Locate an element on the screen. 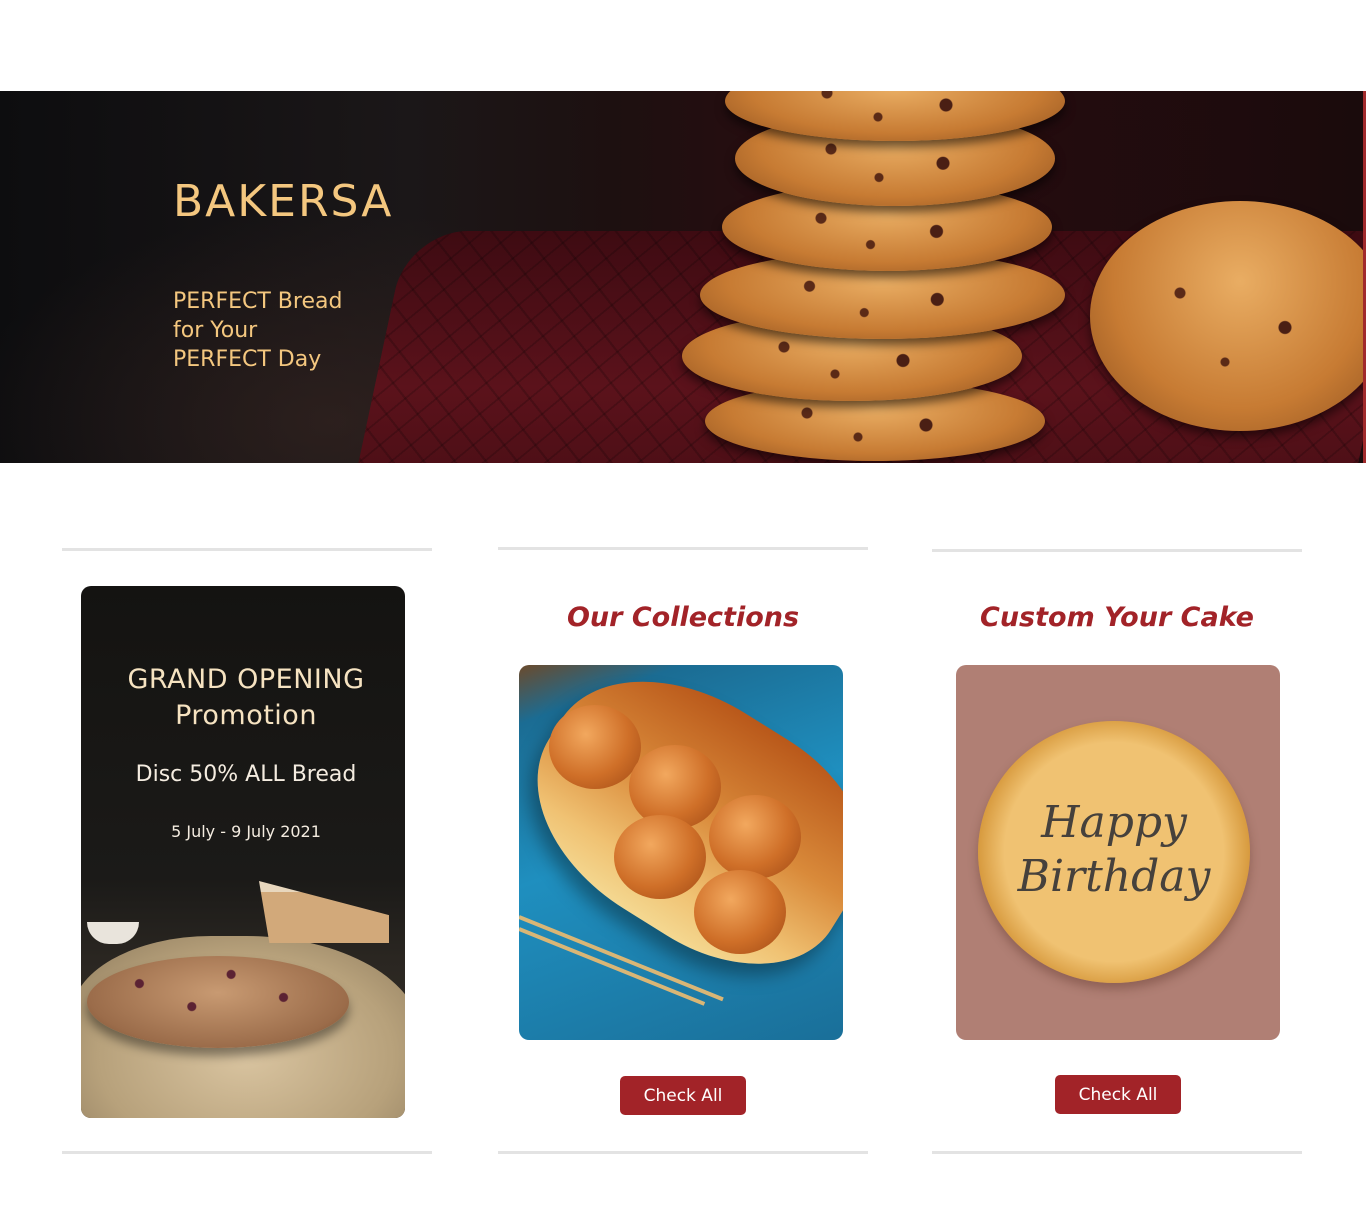 The height and width of the screenshot is (1216, 1366). promo-heading-line: GRAND OPENING is located at coordinates (246, 679).